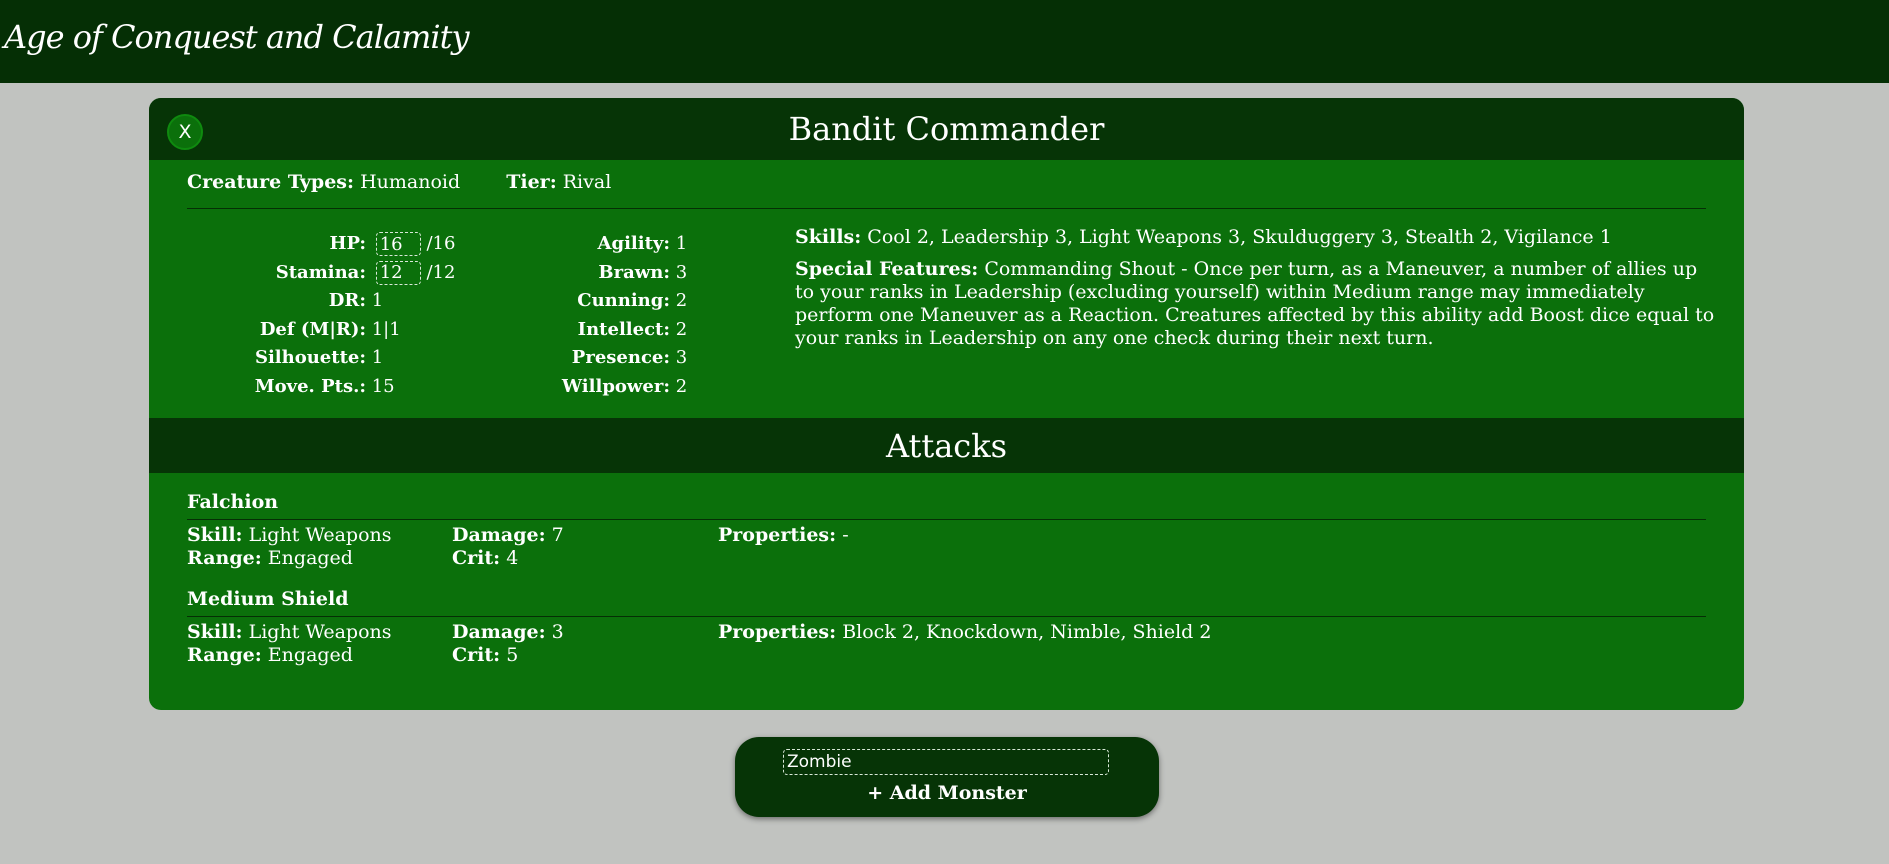  I want to click on tier-value: Rival, so click(587, 182).